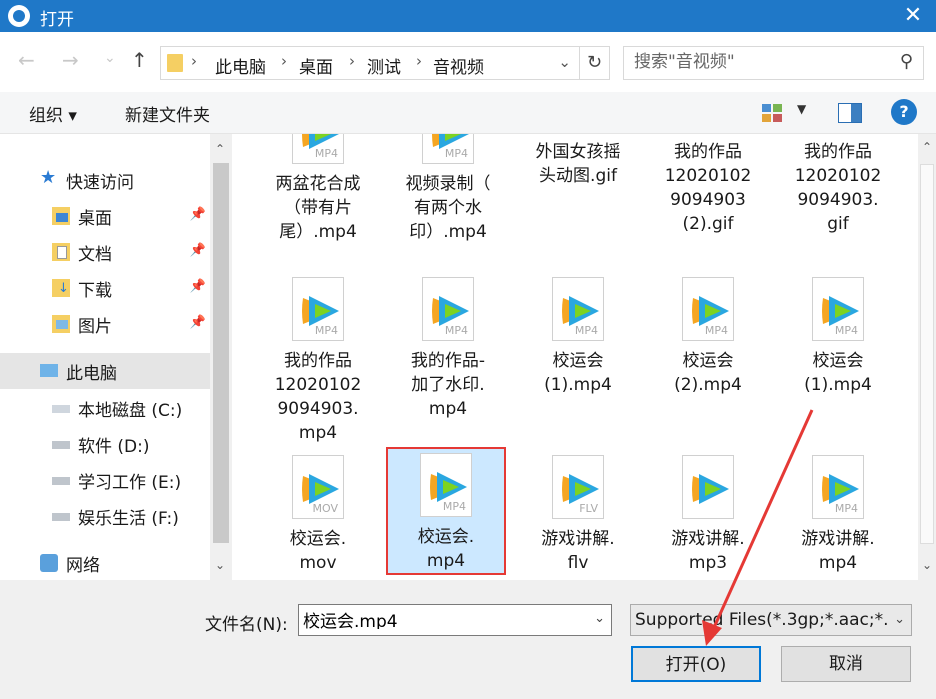 The height and width of the screenshot is (699, 936). What do you see at coordinates (129, 480) in the screenshot?
I see `sidebar-item-drive-e: 学习工作 (E:)` at bounding box center [129, 480].